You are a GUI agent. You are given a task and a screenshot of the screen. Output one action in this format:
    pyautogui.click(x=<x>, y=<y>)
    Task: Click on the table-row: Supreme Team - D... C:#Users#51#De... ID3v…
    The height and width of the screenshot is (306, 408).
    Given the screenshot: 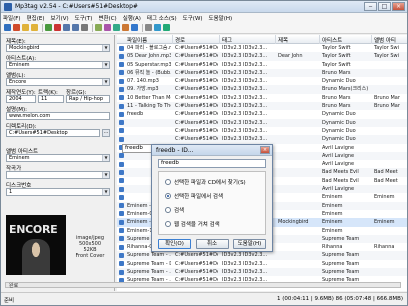 What is the action you would take?
    pyautogui.click(x=262, y=264)
    